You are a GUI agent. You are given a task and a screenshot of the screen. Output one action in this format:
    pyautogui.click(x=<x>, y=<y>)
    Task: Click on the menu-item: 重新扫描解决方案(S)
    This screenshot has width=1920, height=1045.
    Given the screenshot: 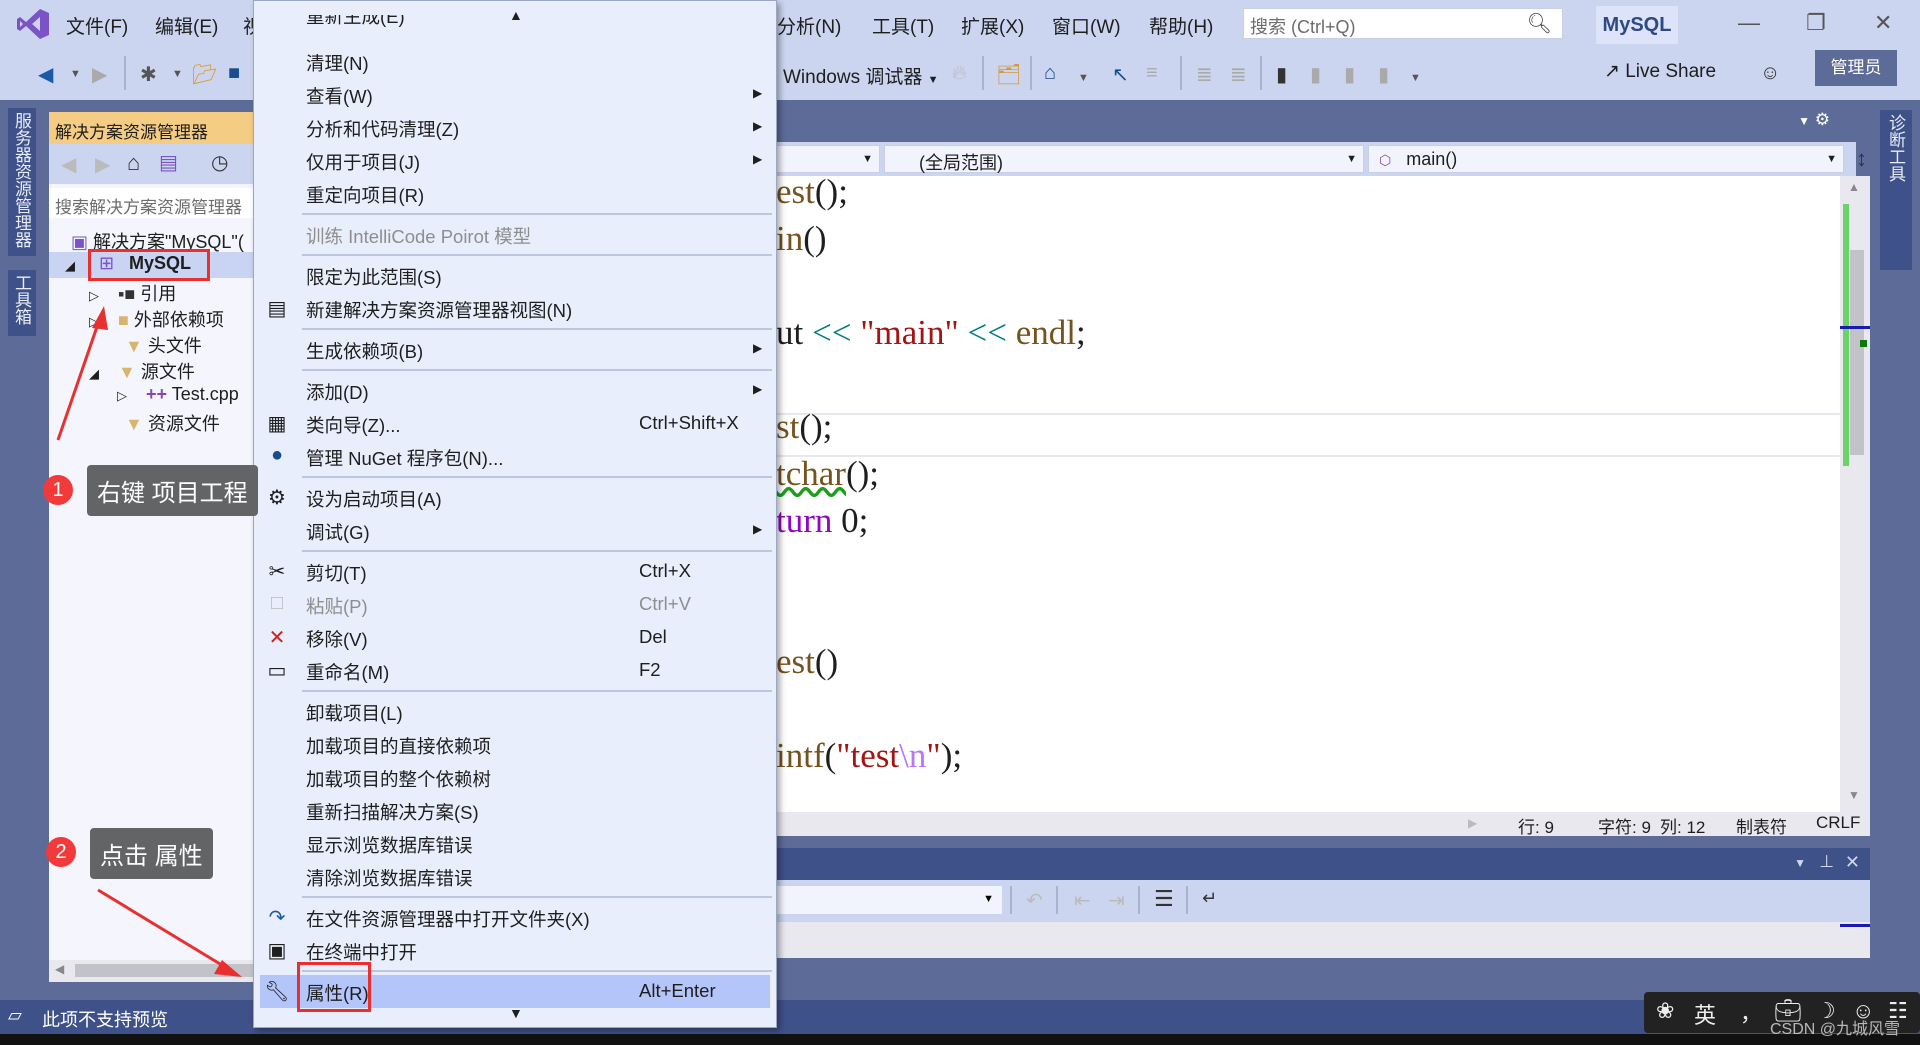 What is the action you would take?
    pyautogui.click(x=515, y=810)
    